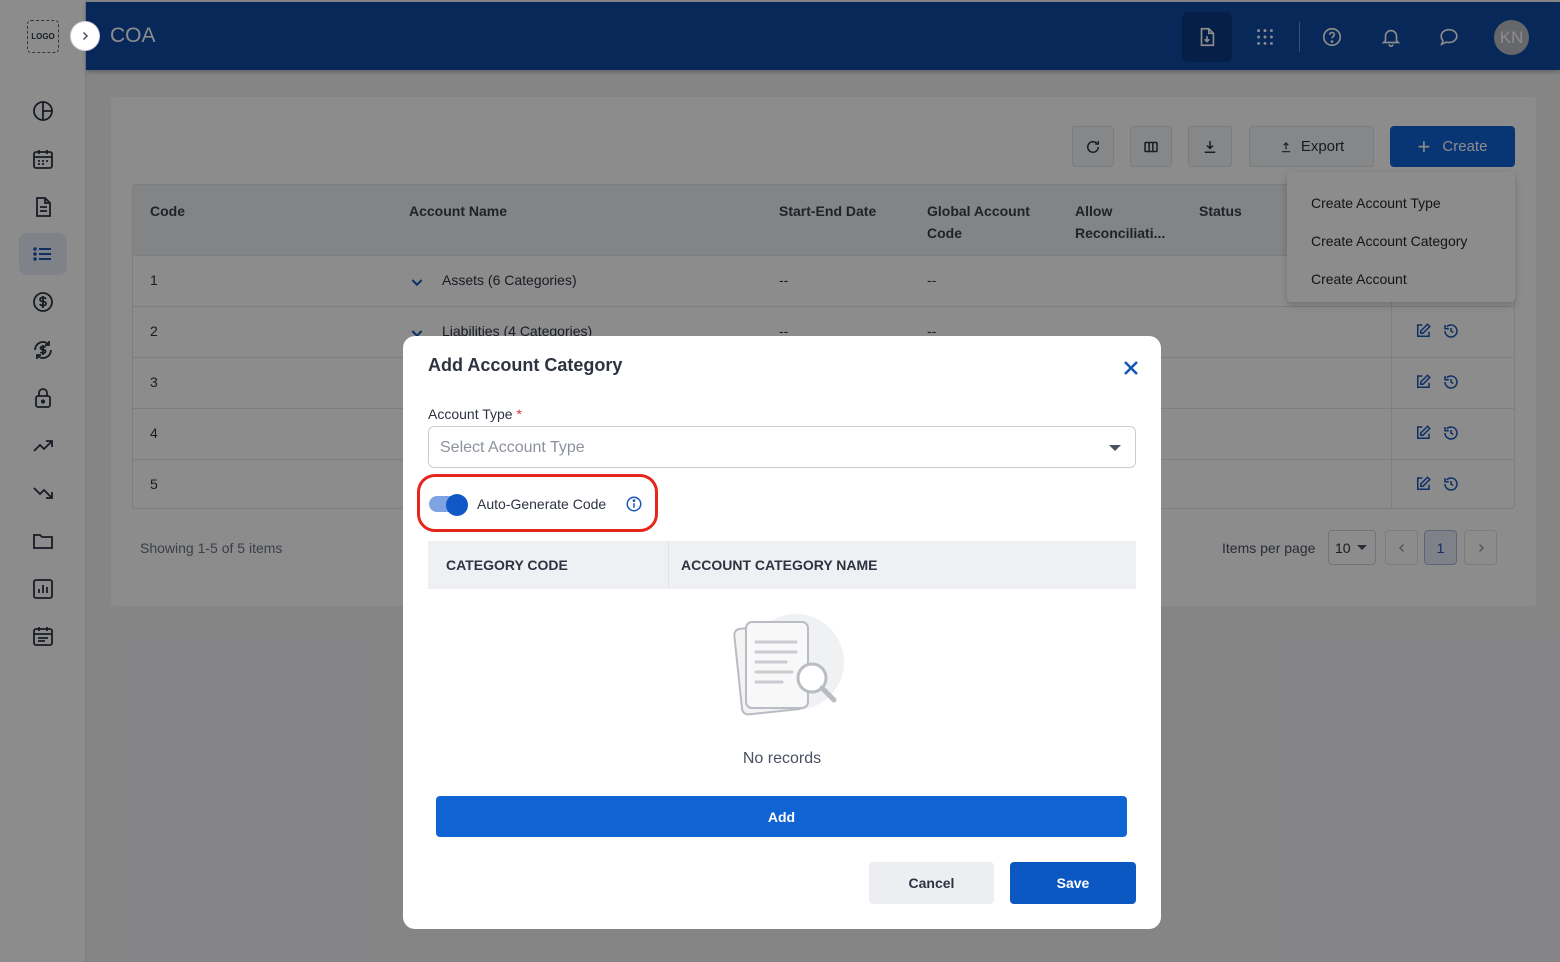 This screenshot has width=1560, height=962. What do you see at coordinates (782, 758) in the screenshot?
I see `empty-state-text: No records` at bounding box center [782, 758].